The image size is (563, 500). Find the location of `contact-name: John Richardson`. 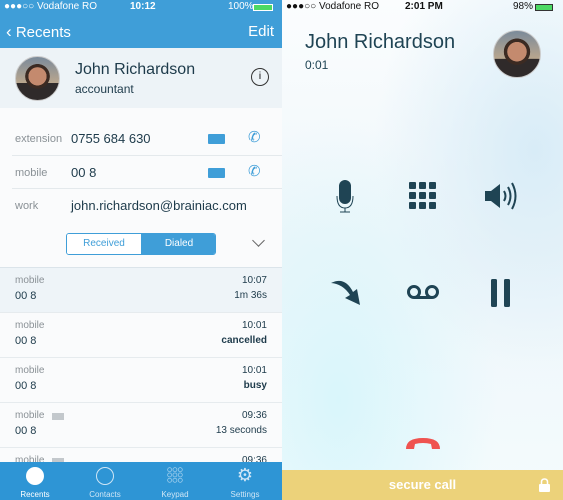

contact-name: John Richardson is located at coordinates (135, 69).